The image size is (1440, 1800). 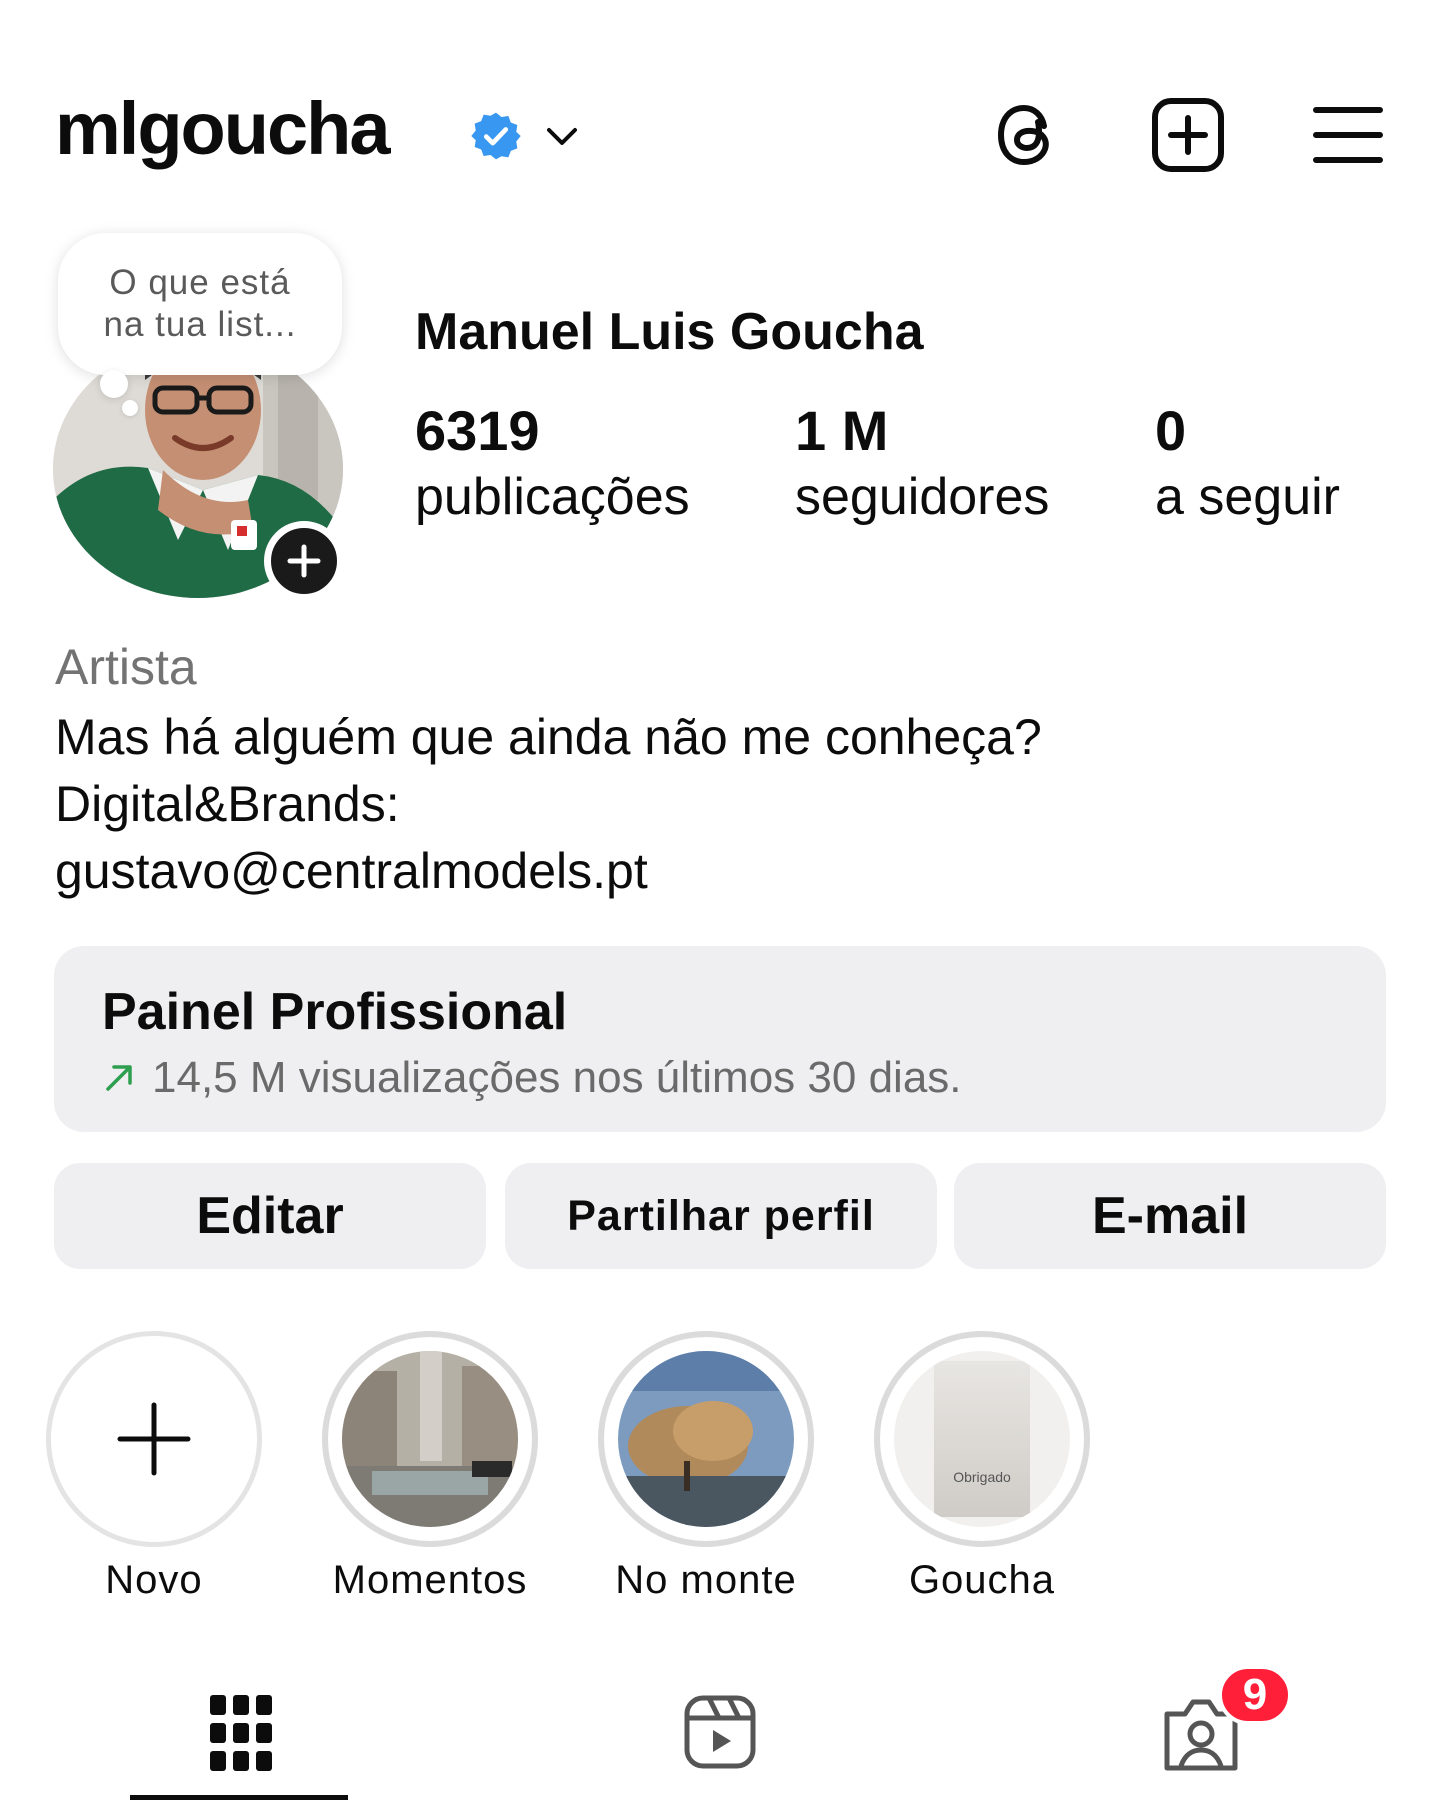 What do you see at coordinates (552, 464) in the screenshot?
I see `stat-posts: 6319 publicações` at bounding box center [552, 464].